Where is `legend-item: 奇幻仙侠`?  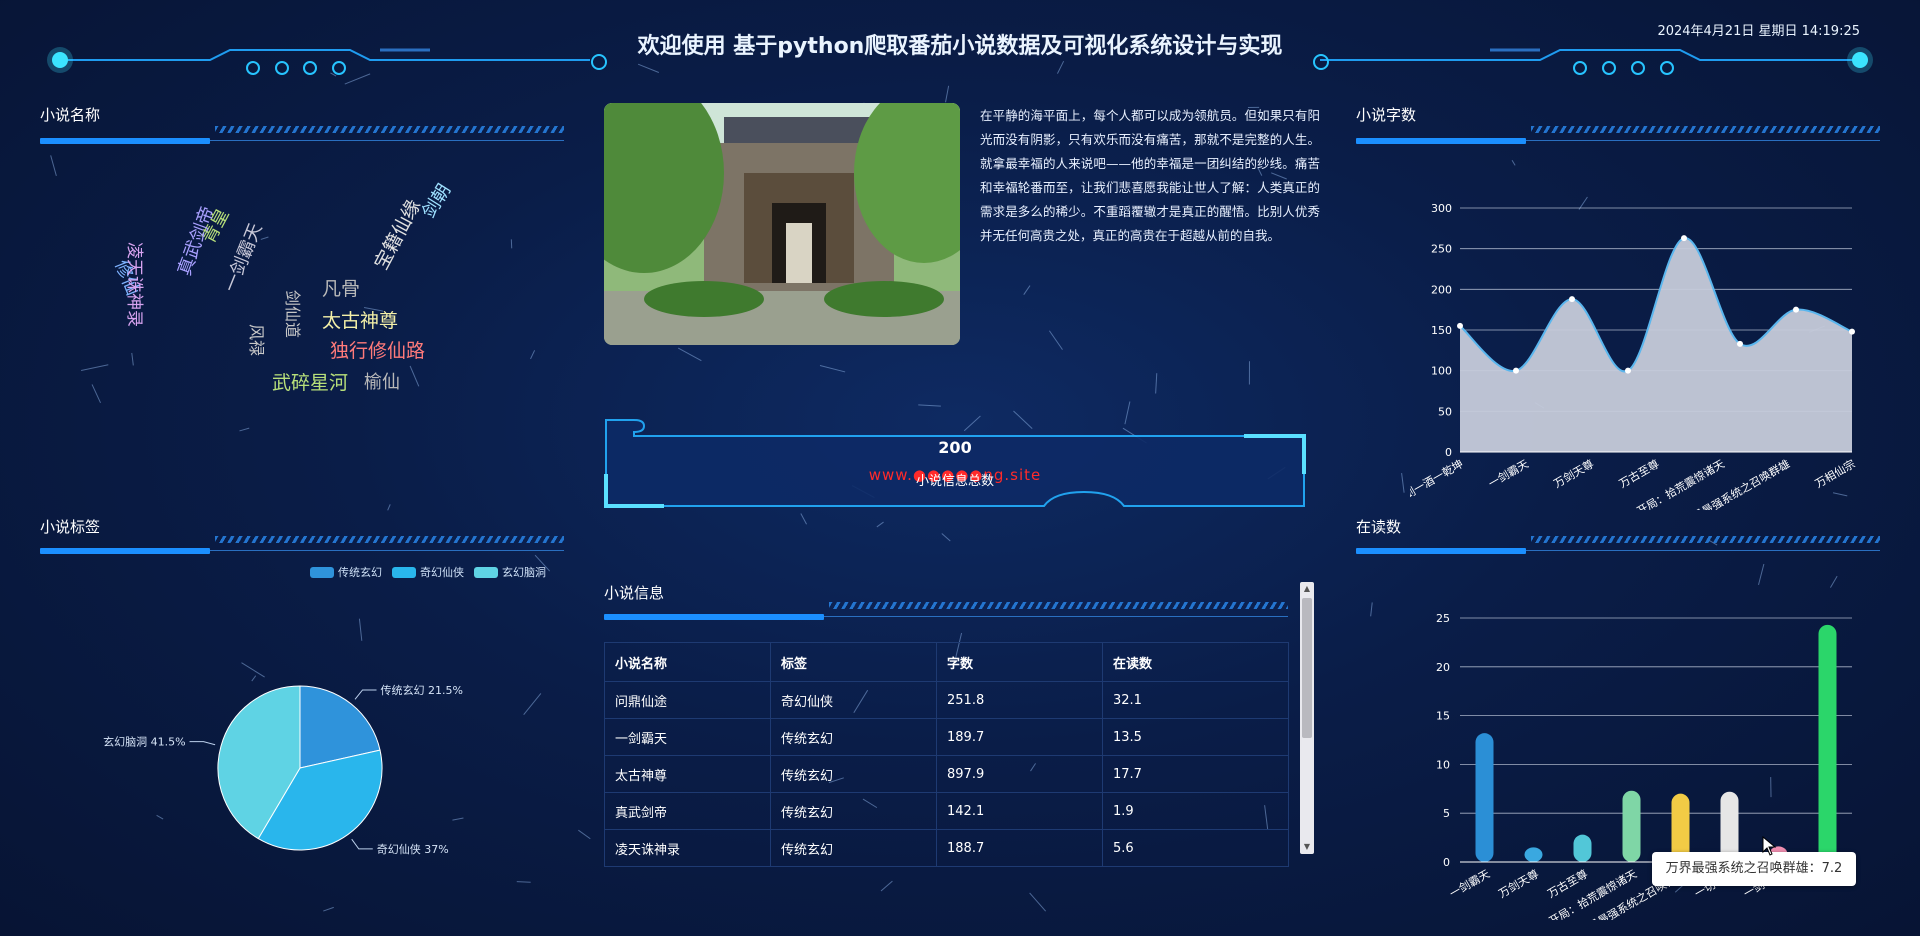 legend-item: 奇幻仙侠 is located at coordinates (428, 572).